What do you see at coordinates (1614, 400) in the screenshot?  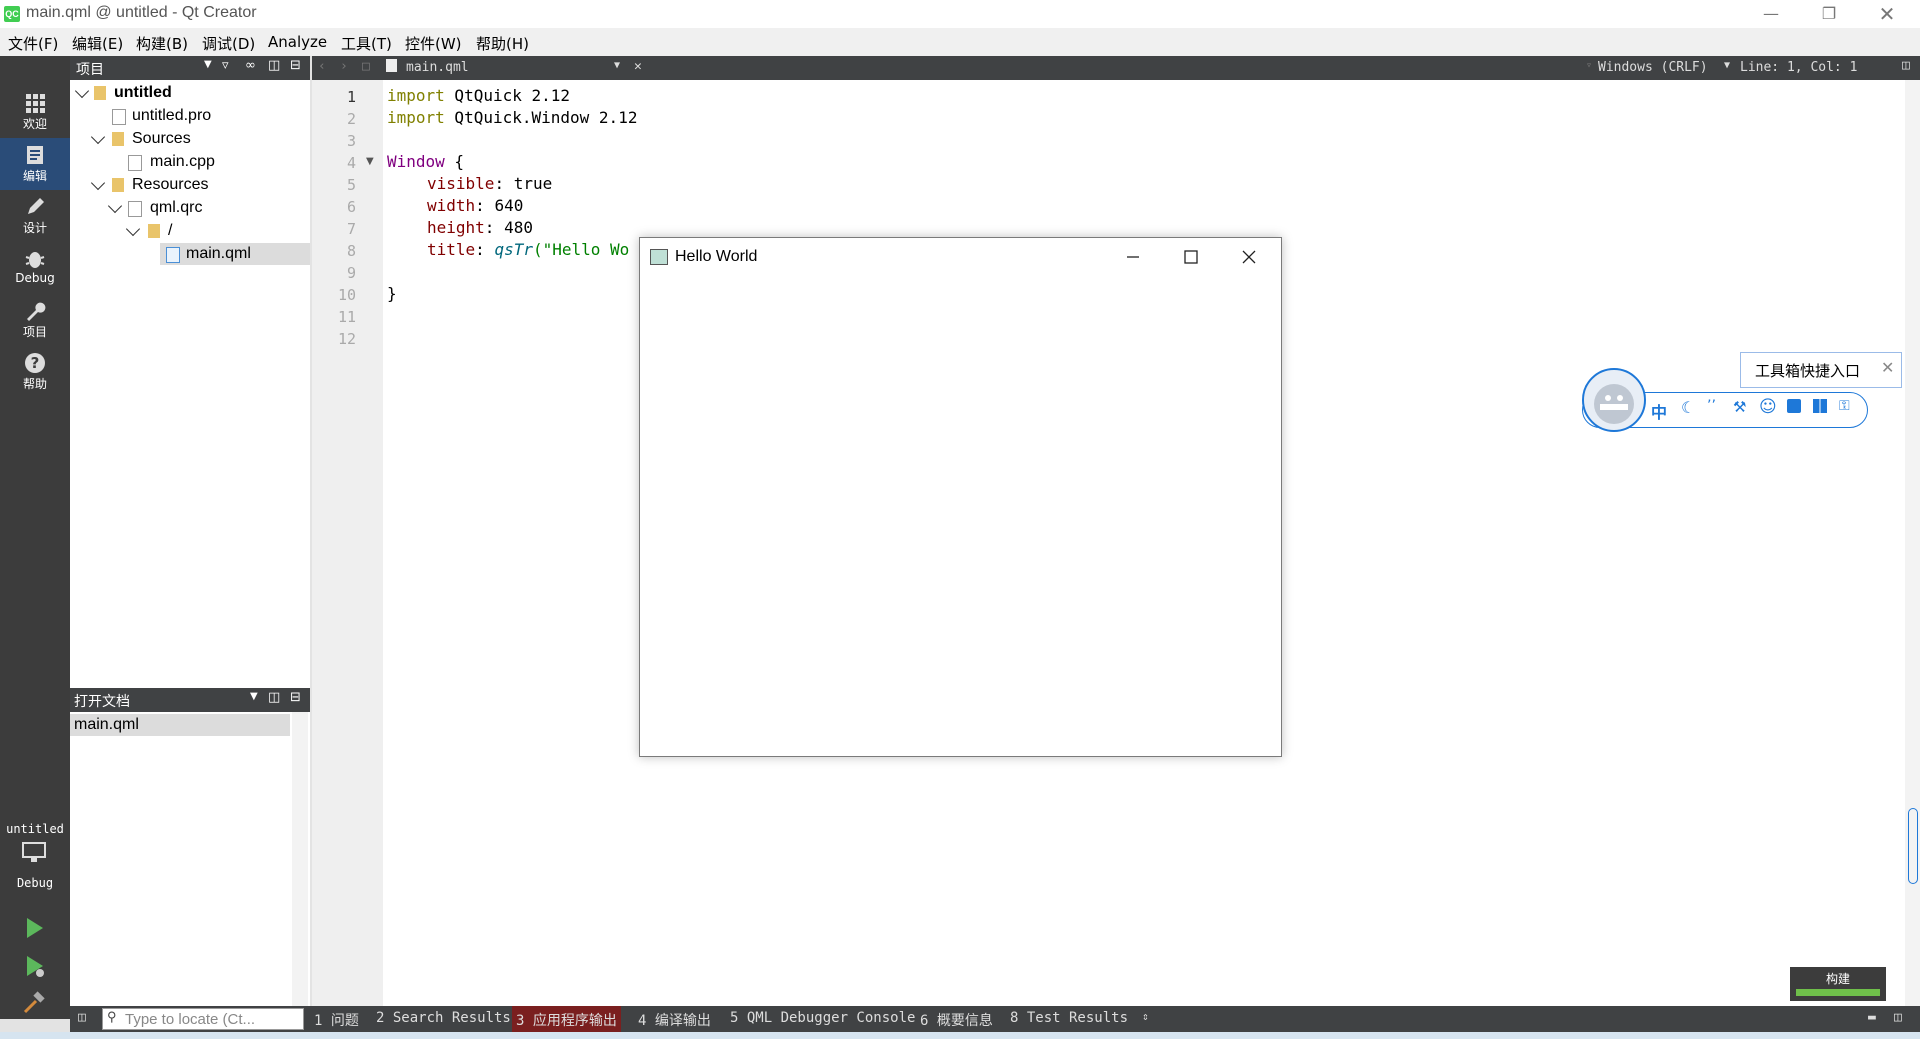 I see `ime-avatar-icon` at bounding box center [1614, 400].